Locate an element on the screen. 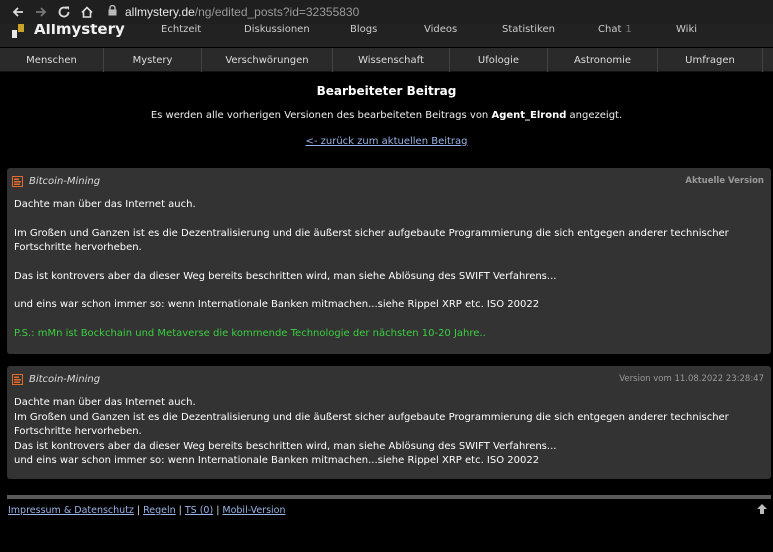 This screenshot has width=773, height=552. url-host: allmystery.de is located at coordinates (160, 12).